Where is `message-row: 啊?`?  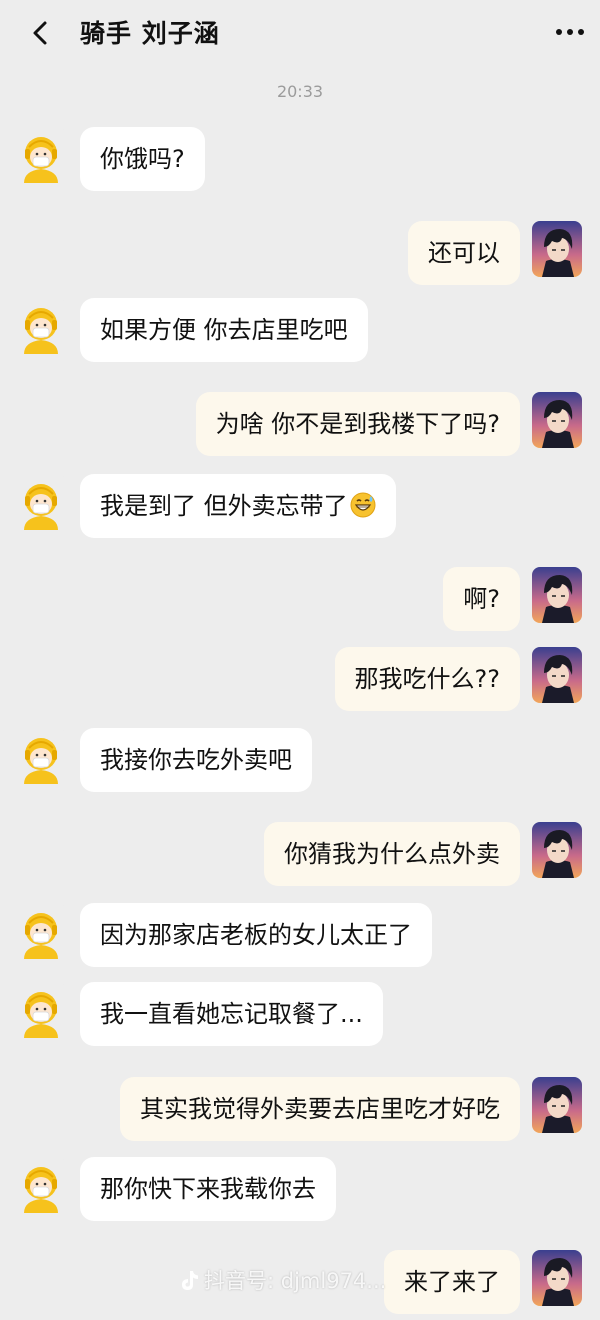 message-row: 啊? is located at coordinates (300, 602).